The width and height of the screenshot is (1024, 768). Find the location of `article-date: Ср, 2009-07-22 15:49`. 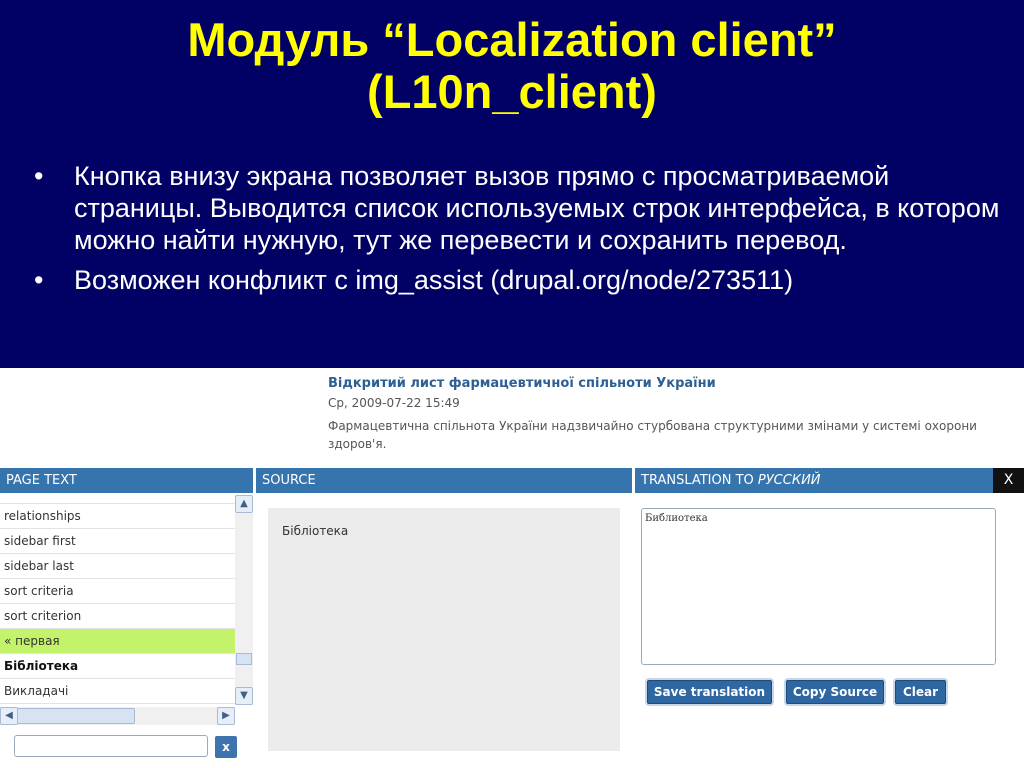

article-date: Ср, 2009-07-22 15:49 is located at coordinates (394, 403).